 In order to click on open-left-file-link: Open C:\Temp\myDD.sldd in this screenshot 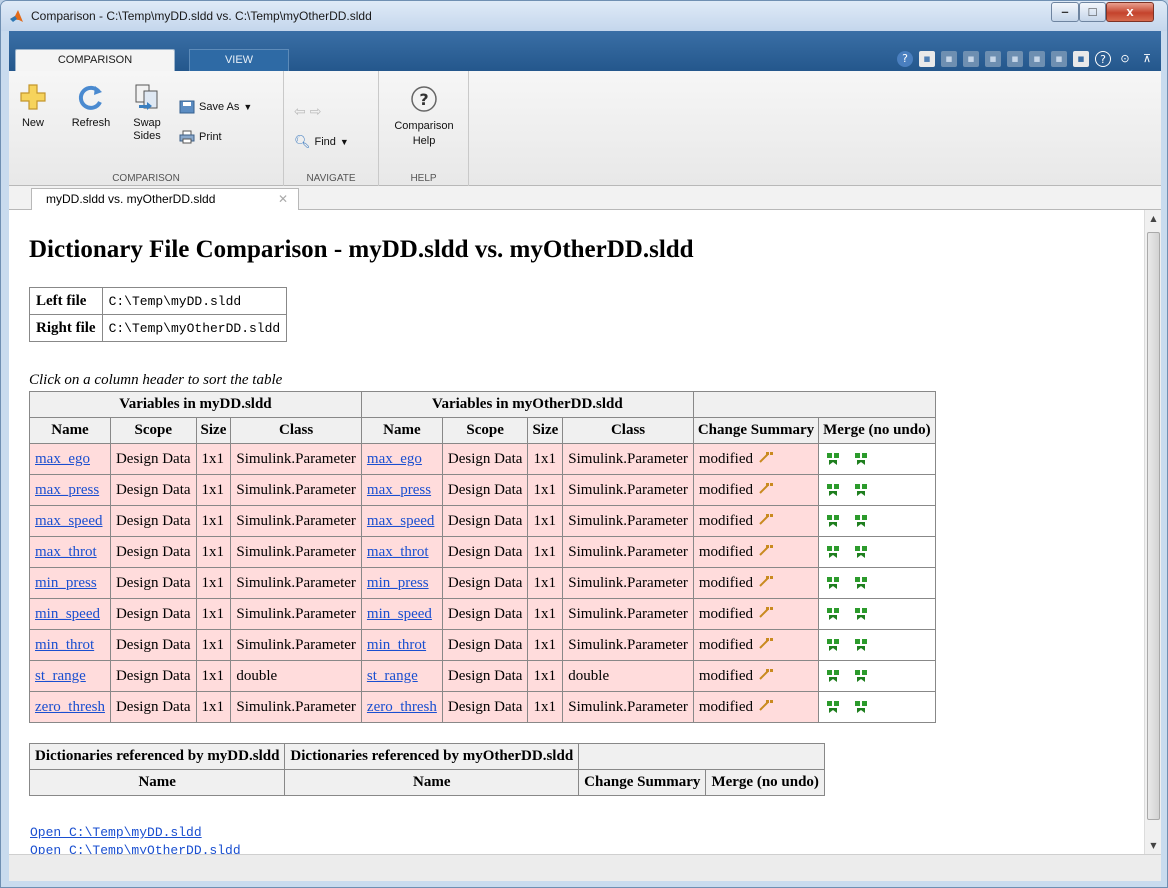, I will do `click(116, 832)`.